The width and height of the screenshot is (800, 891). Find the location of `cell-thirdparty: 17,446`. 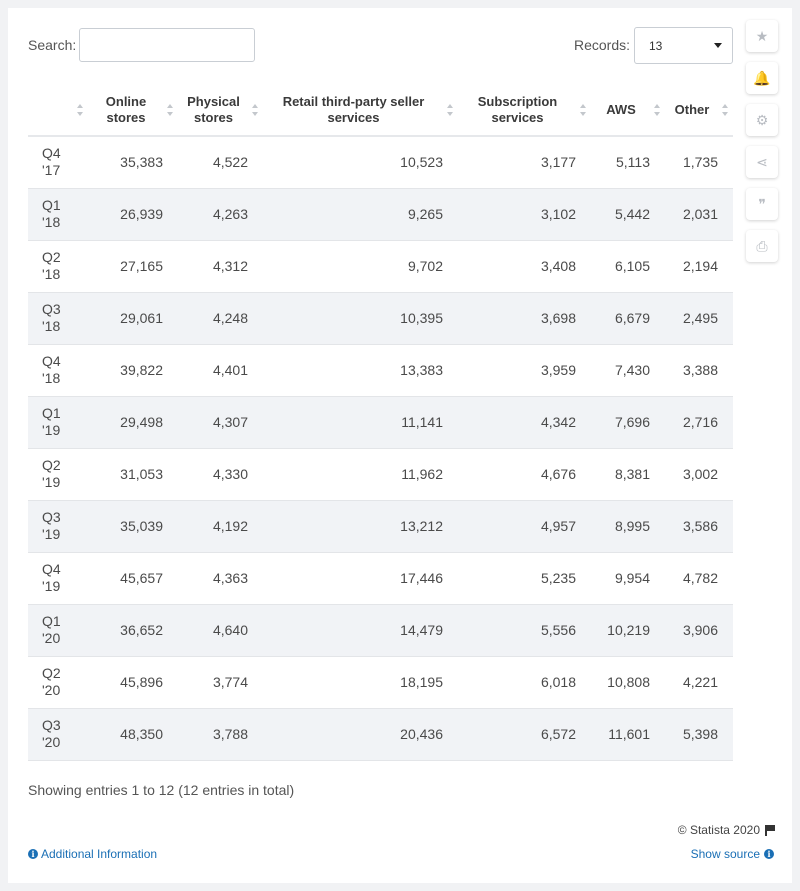

cell-thirdparty: 17,446 is located at coordinates (360, 578).